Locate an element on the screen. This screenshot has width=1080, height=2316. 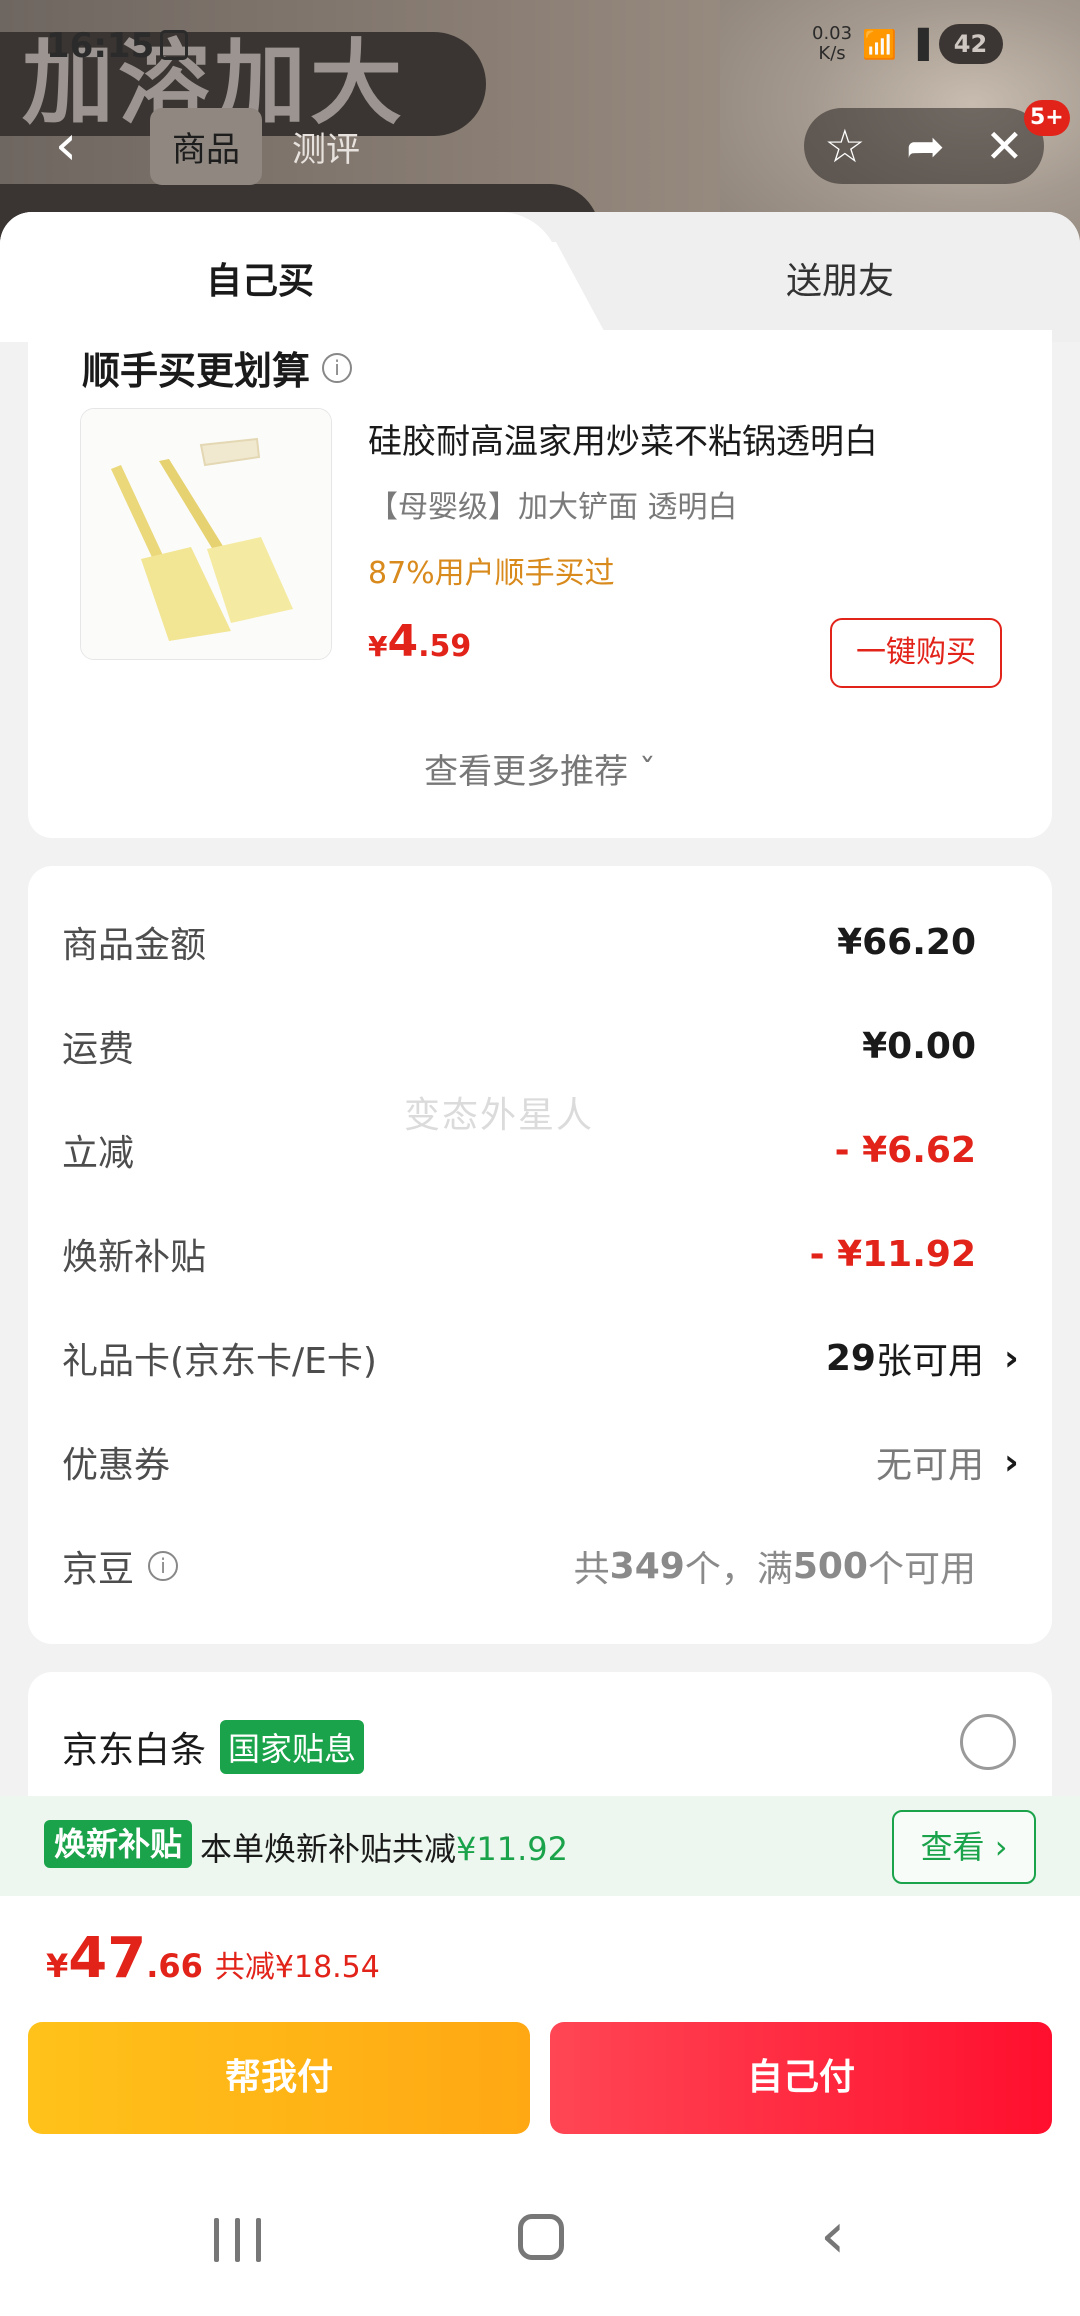
pay-actions: 帮我付 自己付 is located at coordinates (540, 2098).